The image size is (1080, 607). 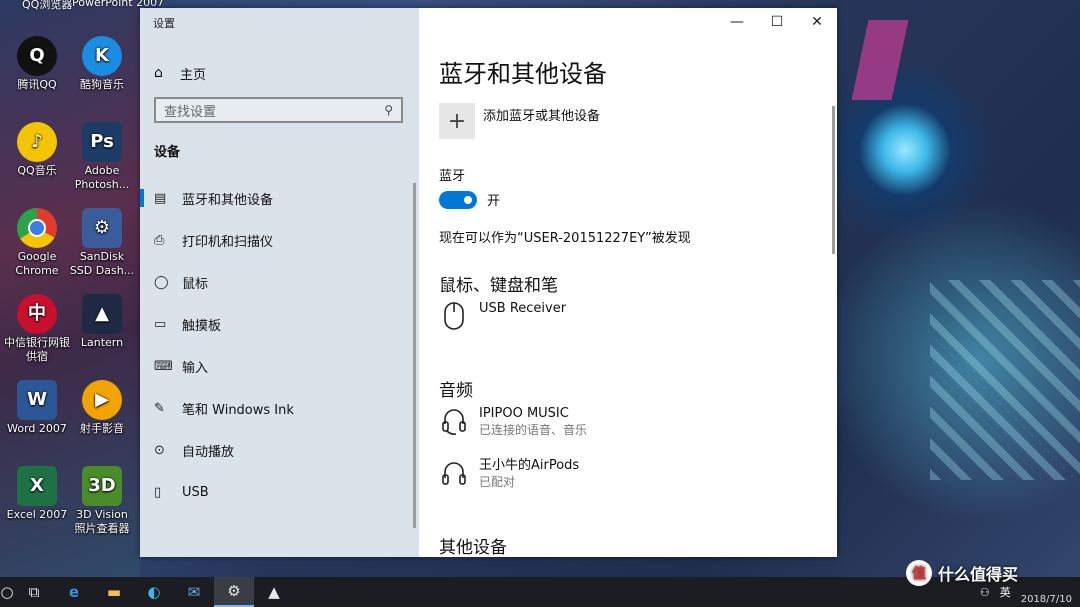 I want to click on device-usb-receiver: USB Receiver, so click(x=502, y=318).